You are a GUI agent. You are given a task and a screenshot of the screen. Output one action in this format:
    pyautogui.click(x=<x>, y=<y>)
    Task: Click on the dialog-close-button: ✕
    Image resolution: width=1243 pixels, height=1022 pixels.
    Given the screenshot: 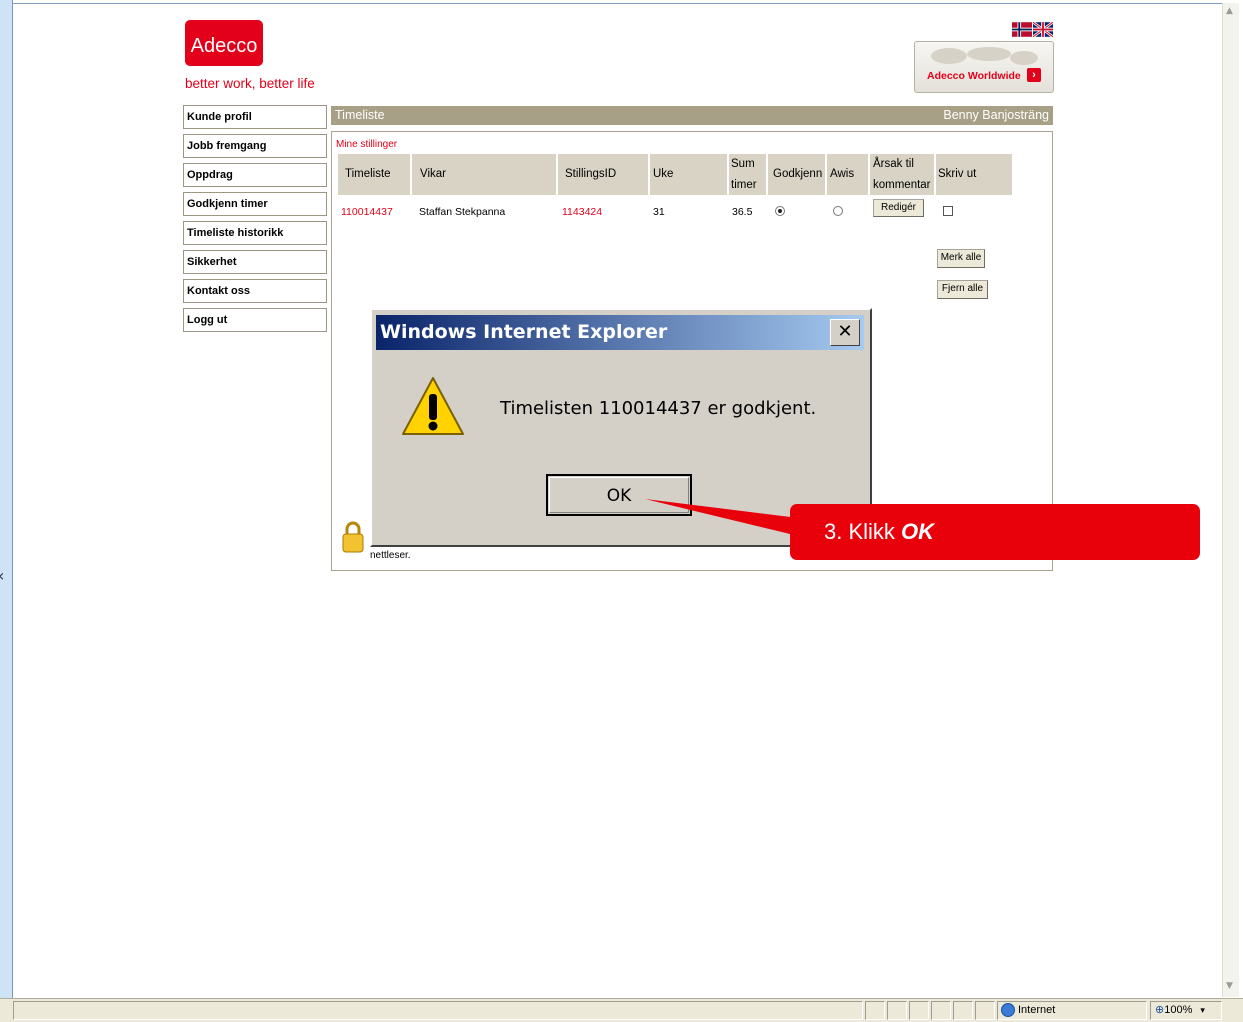 What is the action you would take?
    pyautogui.click(x=845, y=332)
    